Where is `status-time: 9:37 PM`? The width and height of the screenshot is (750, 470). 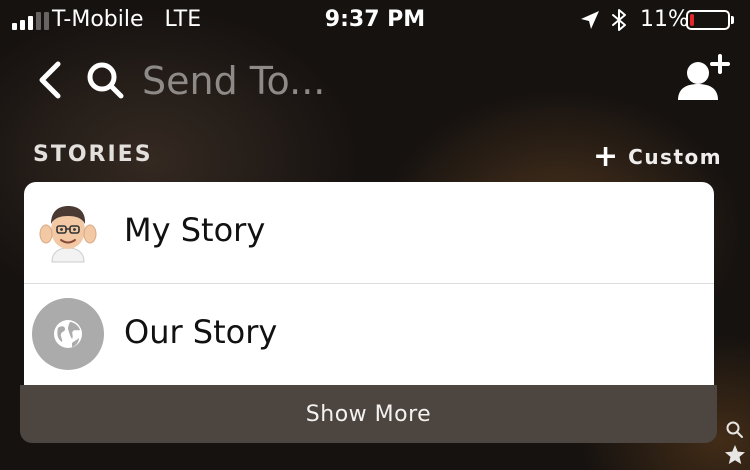
status-time: 9:37 PM is located at coordinates (375, 19).